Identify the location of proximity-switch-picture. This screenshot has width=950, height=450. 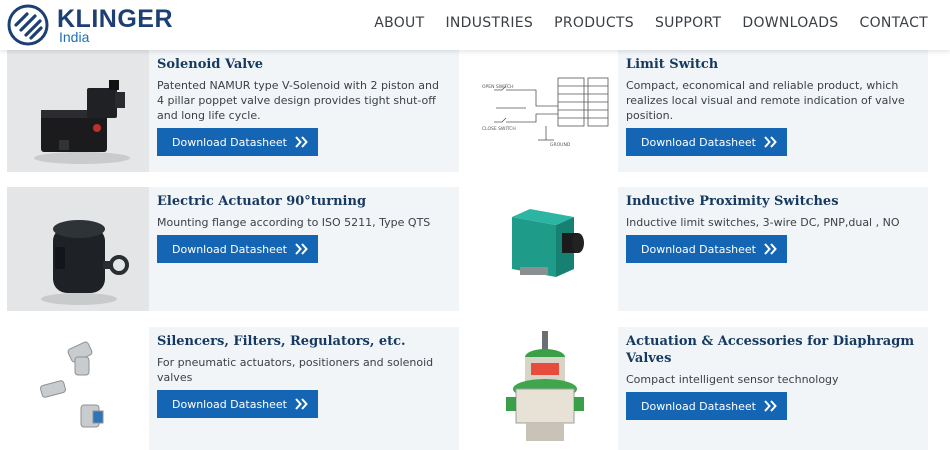
(547, 249).